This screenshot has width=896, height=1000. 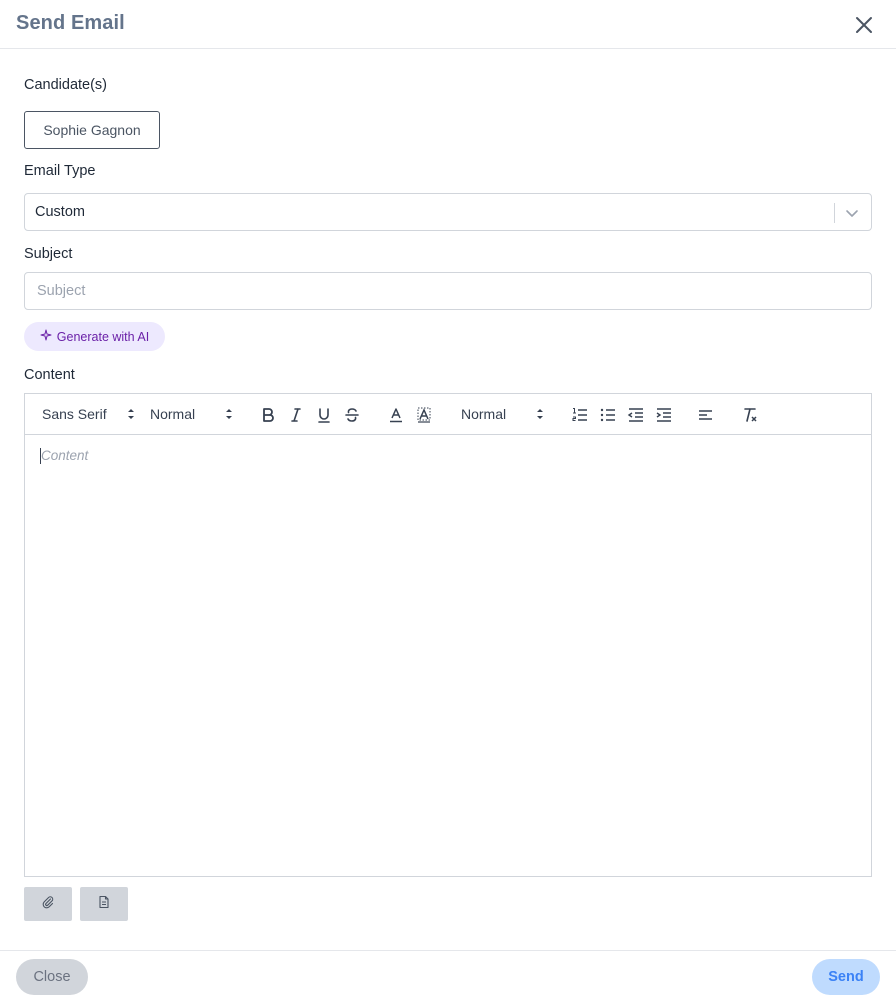 What do you see at coordinates (608, 415) in the screenshot?
I see `bullet-list-icon` at bounding box center [608, 415].